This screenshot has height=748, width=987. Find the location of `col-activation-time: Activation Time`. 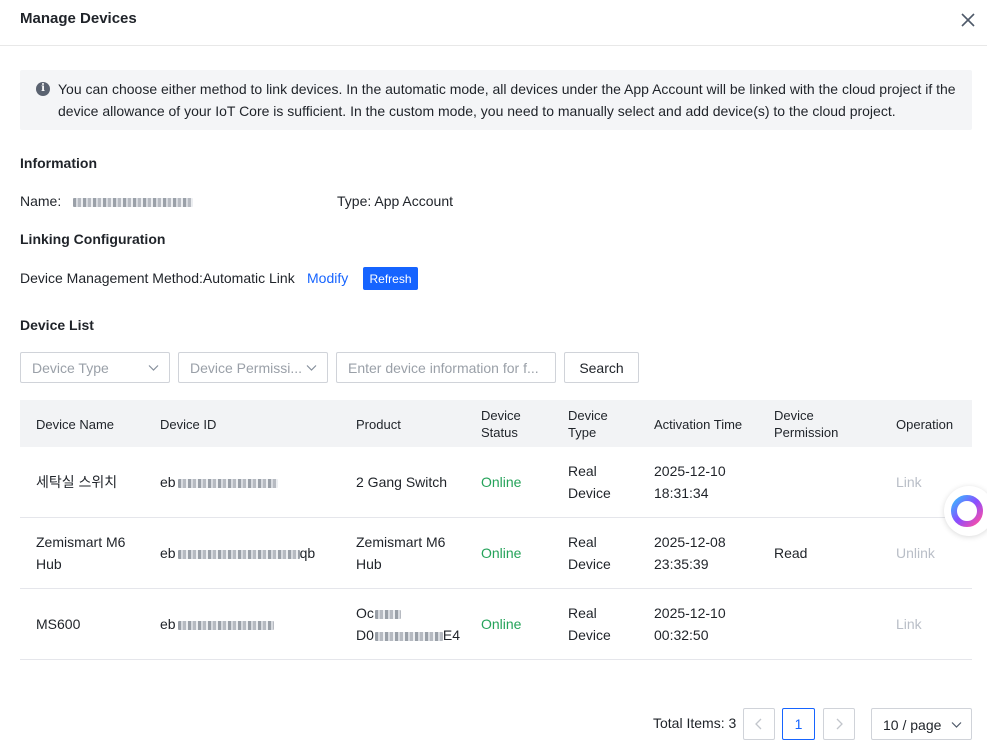

col-activation-time: Activation Time is located at coordinates (698, 424).